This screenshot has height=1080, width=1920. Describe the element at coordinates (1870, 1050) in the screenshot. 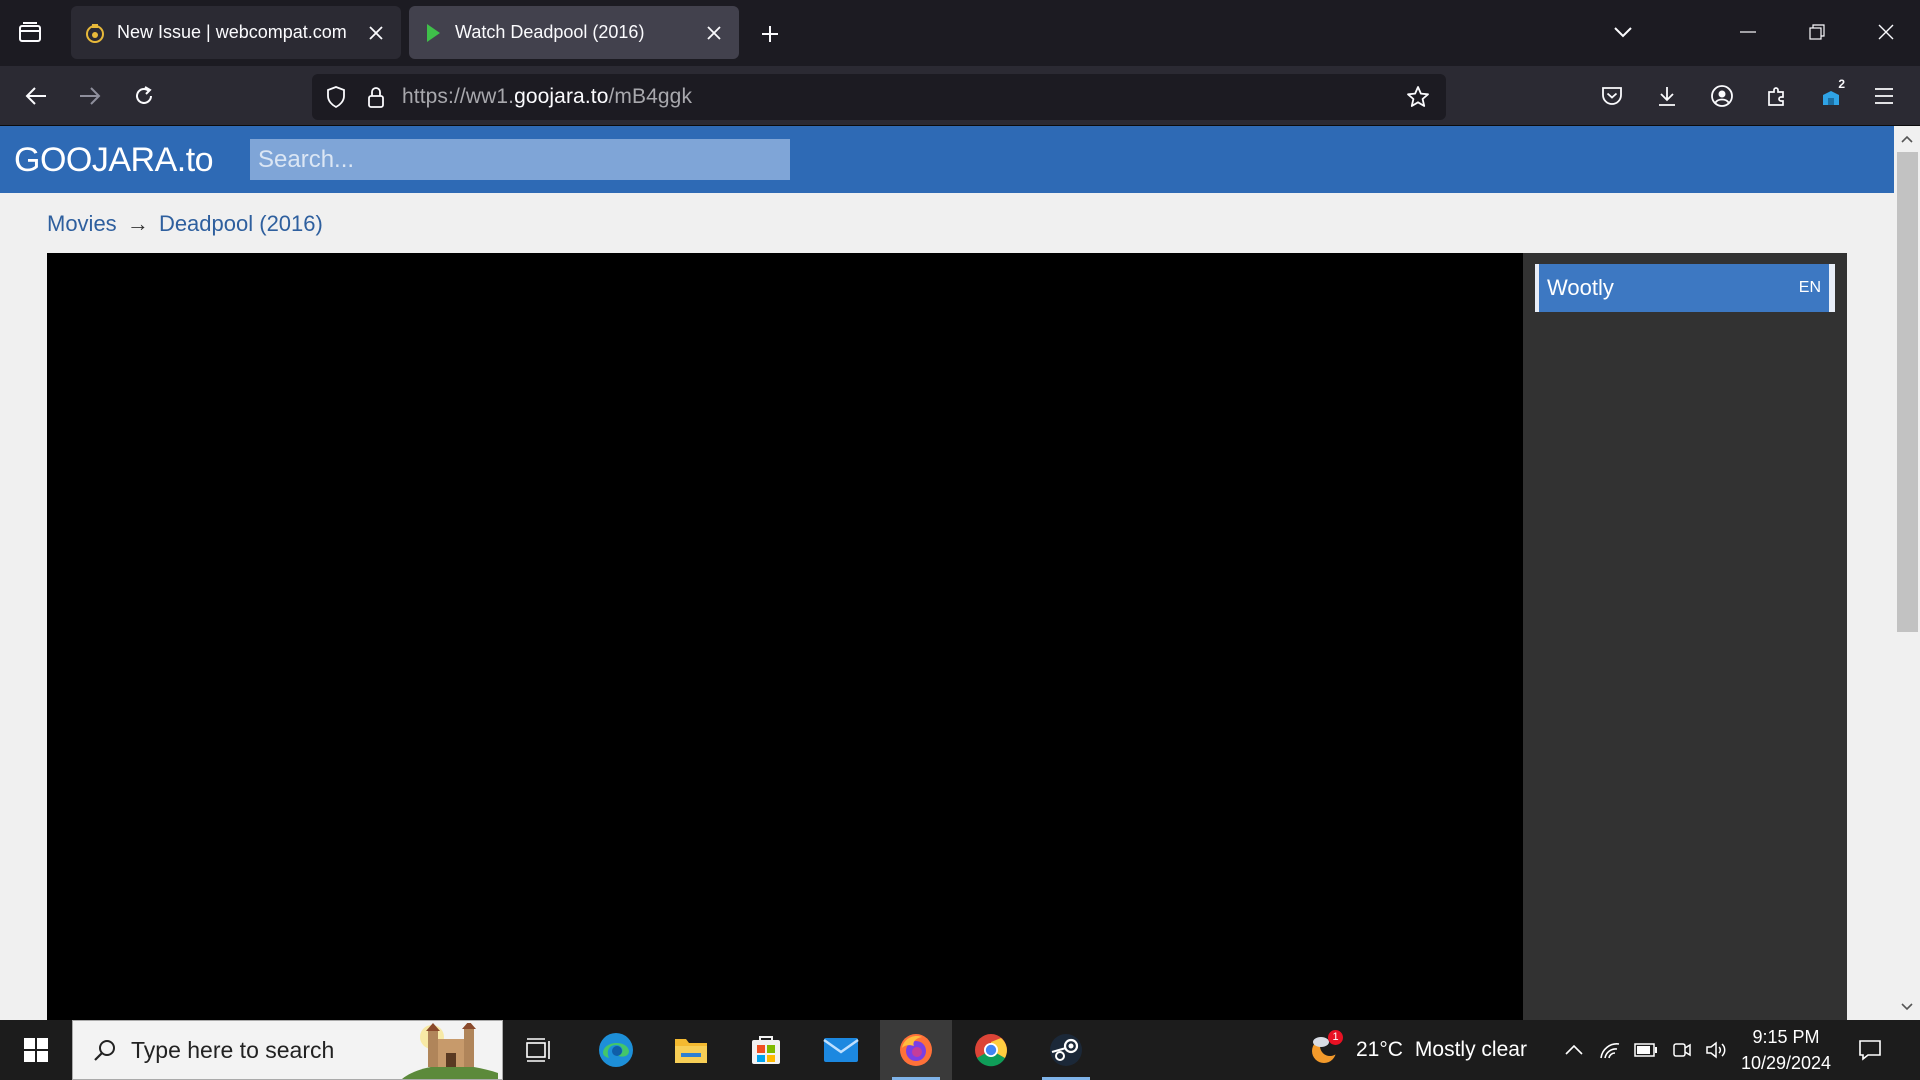

I see `notification-center-icon` at that location.